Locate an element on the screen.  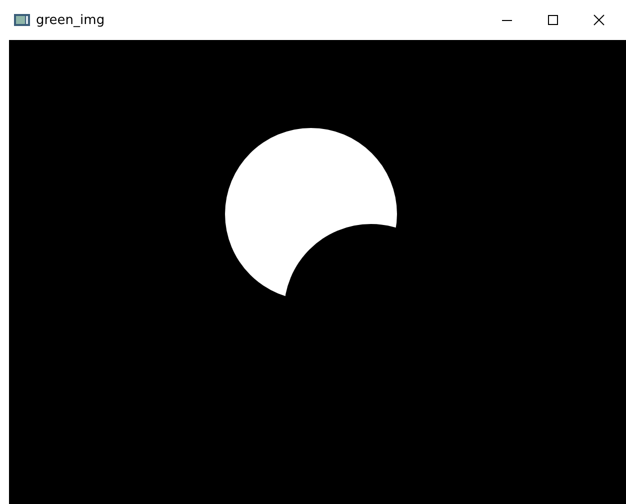
maximize-icon is located at coordinates (553, 20).